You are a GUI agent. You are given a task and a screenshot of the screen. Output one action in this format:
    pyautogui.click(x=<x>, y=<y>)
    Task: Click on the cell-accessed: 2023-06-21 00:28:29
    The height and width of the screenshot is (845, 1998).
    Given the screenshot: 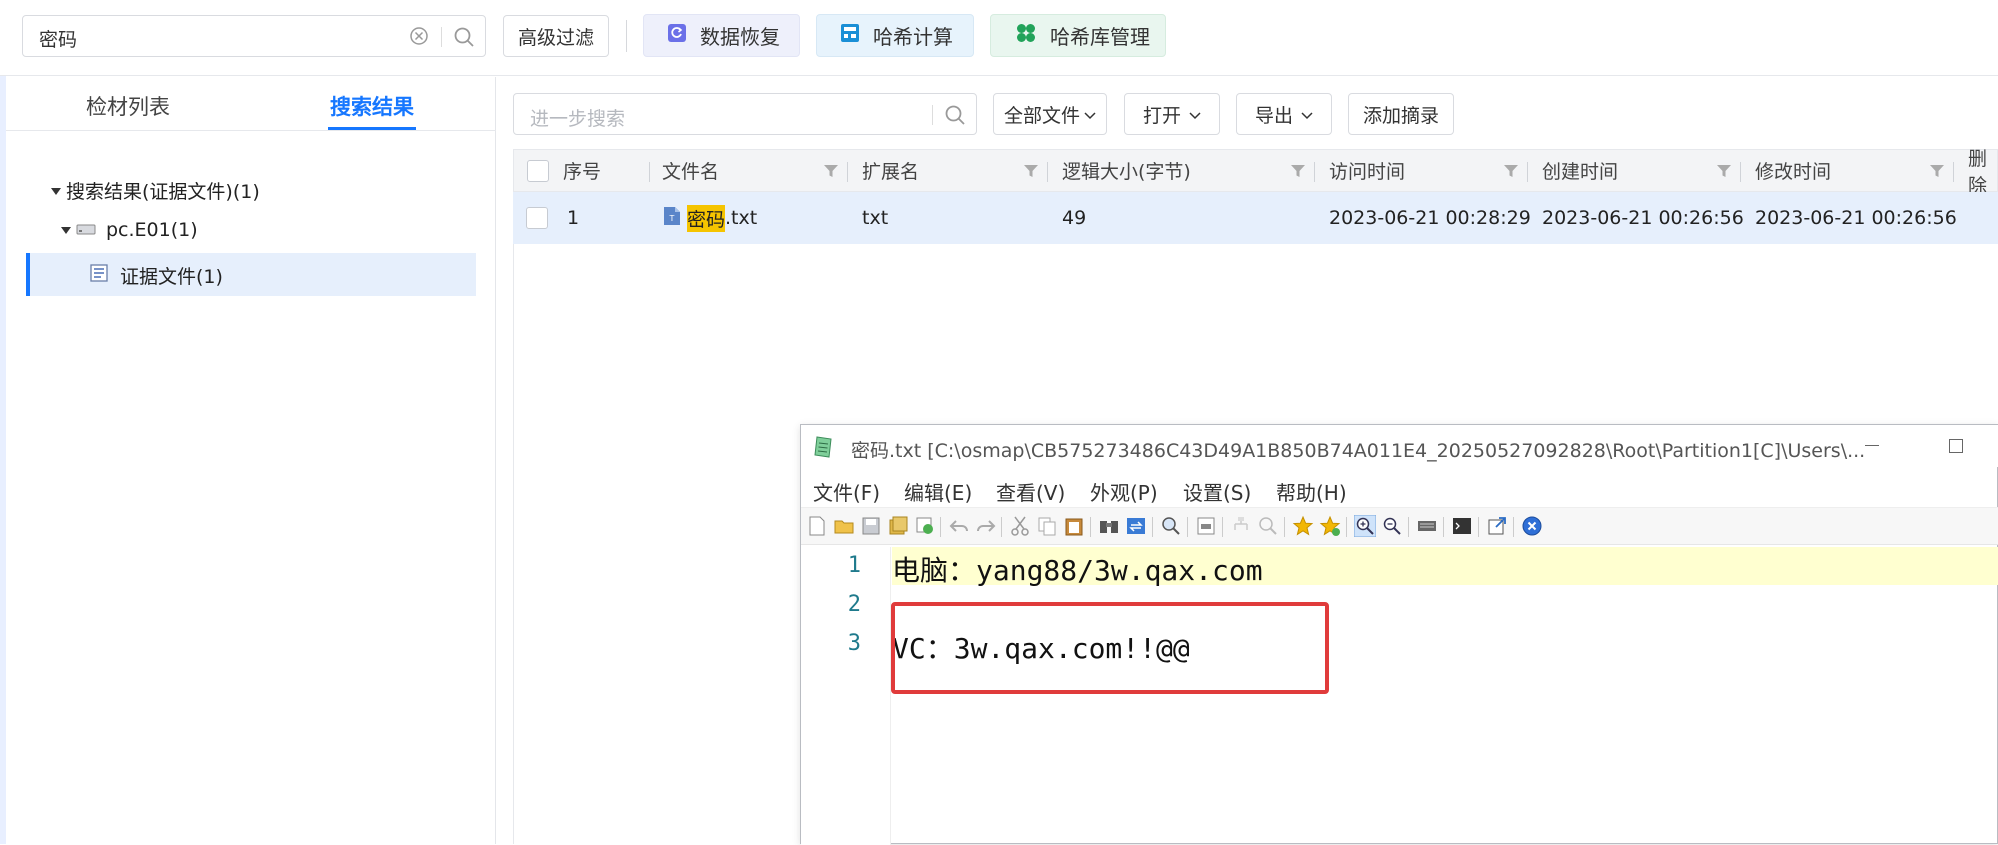 What is the action you would take?
    pyautogui.click(x=1430, y=218)
    